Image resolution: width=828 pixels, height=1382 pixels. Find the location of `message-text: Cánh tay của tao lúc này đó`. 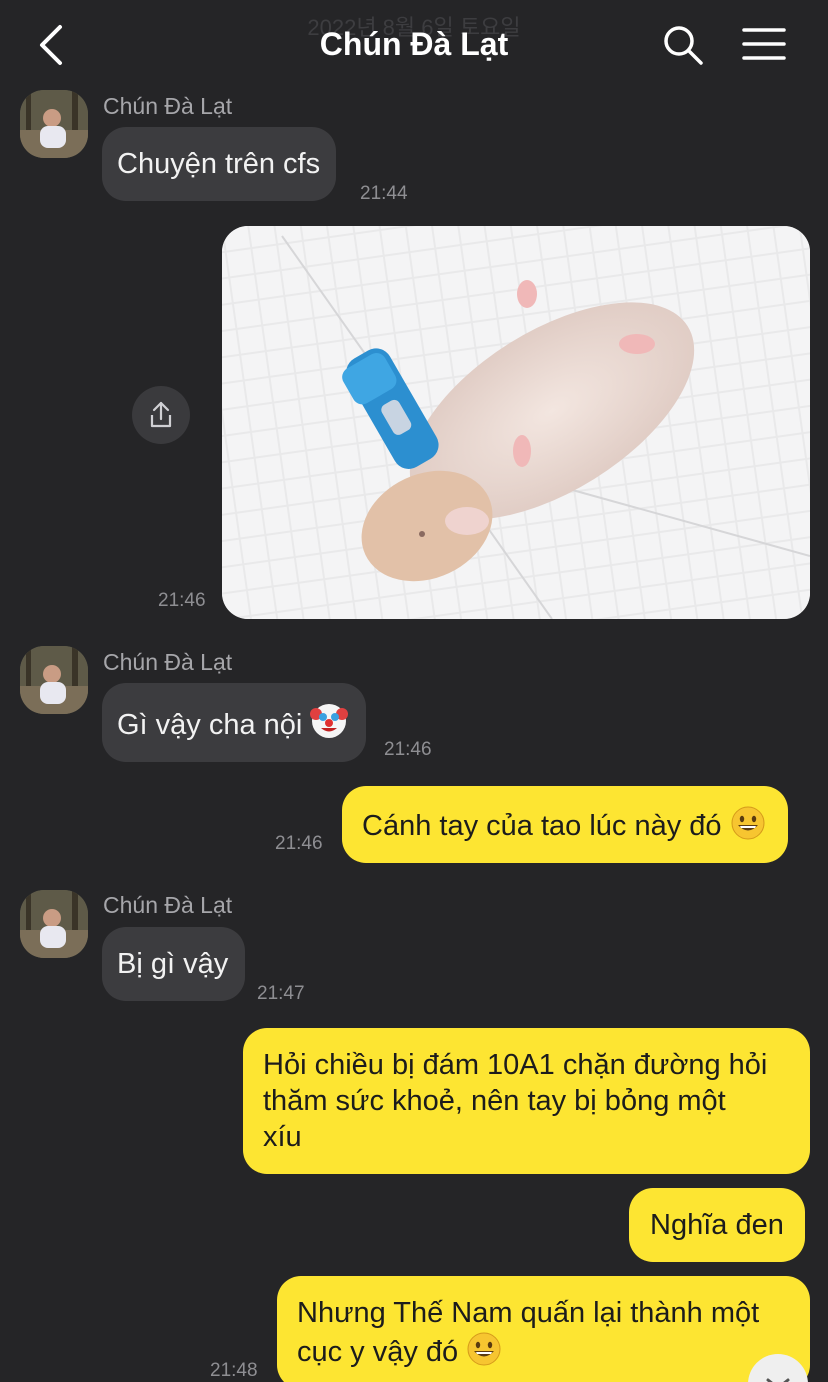

message-text: Cánh tay của tao lúc này đó is located at coordinates (542, 826).